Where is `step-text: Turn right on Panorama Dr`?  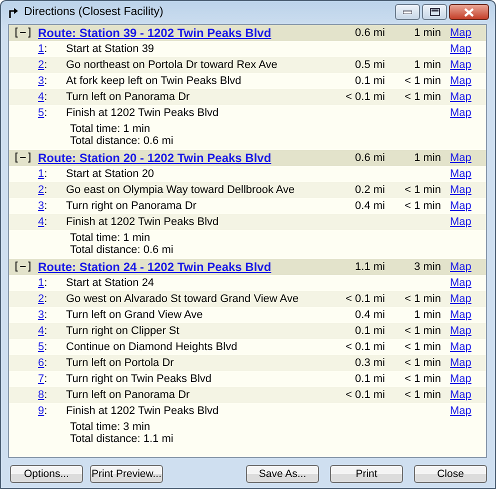 step-text: Turn right on Panorama Dr is located at coordinates (132, 206).